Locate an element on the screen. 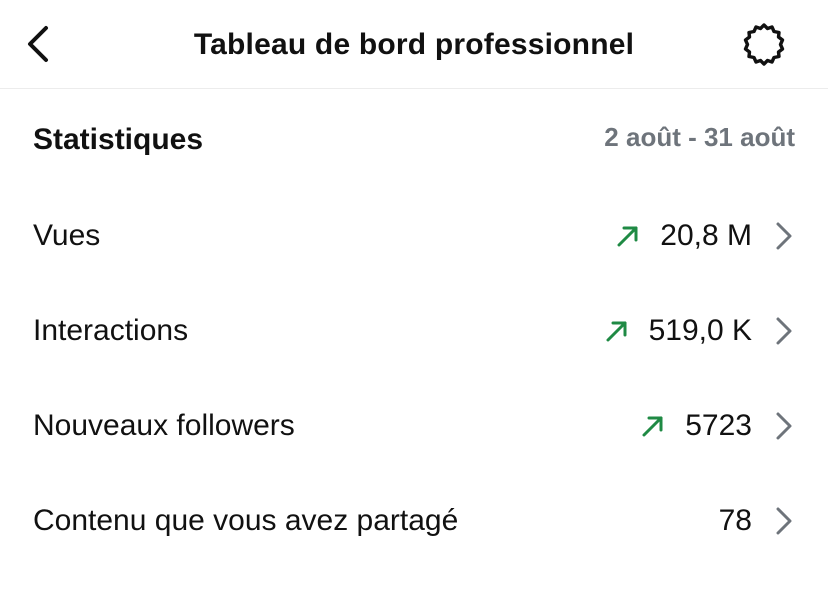  stat-value: 20,8 M is located at coordinates (706, 235).